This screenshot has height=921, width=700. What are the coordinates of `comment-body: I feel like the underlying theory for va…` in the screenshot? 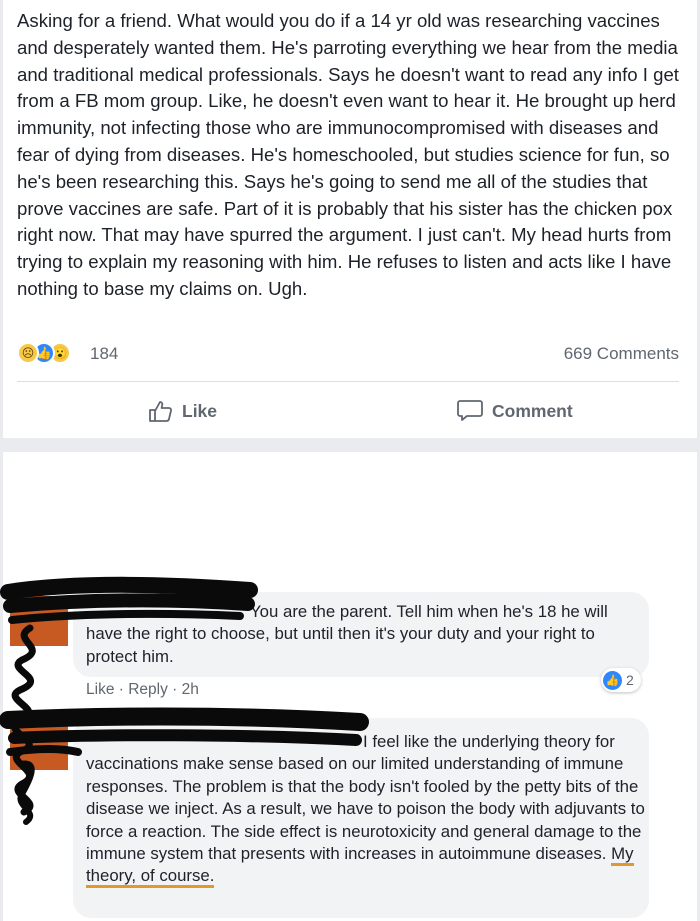 It's located at (365, 798).